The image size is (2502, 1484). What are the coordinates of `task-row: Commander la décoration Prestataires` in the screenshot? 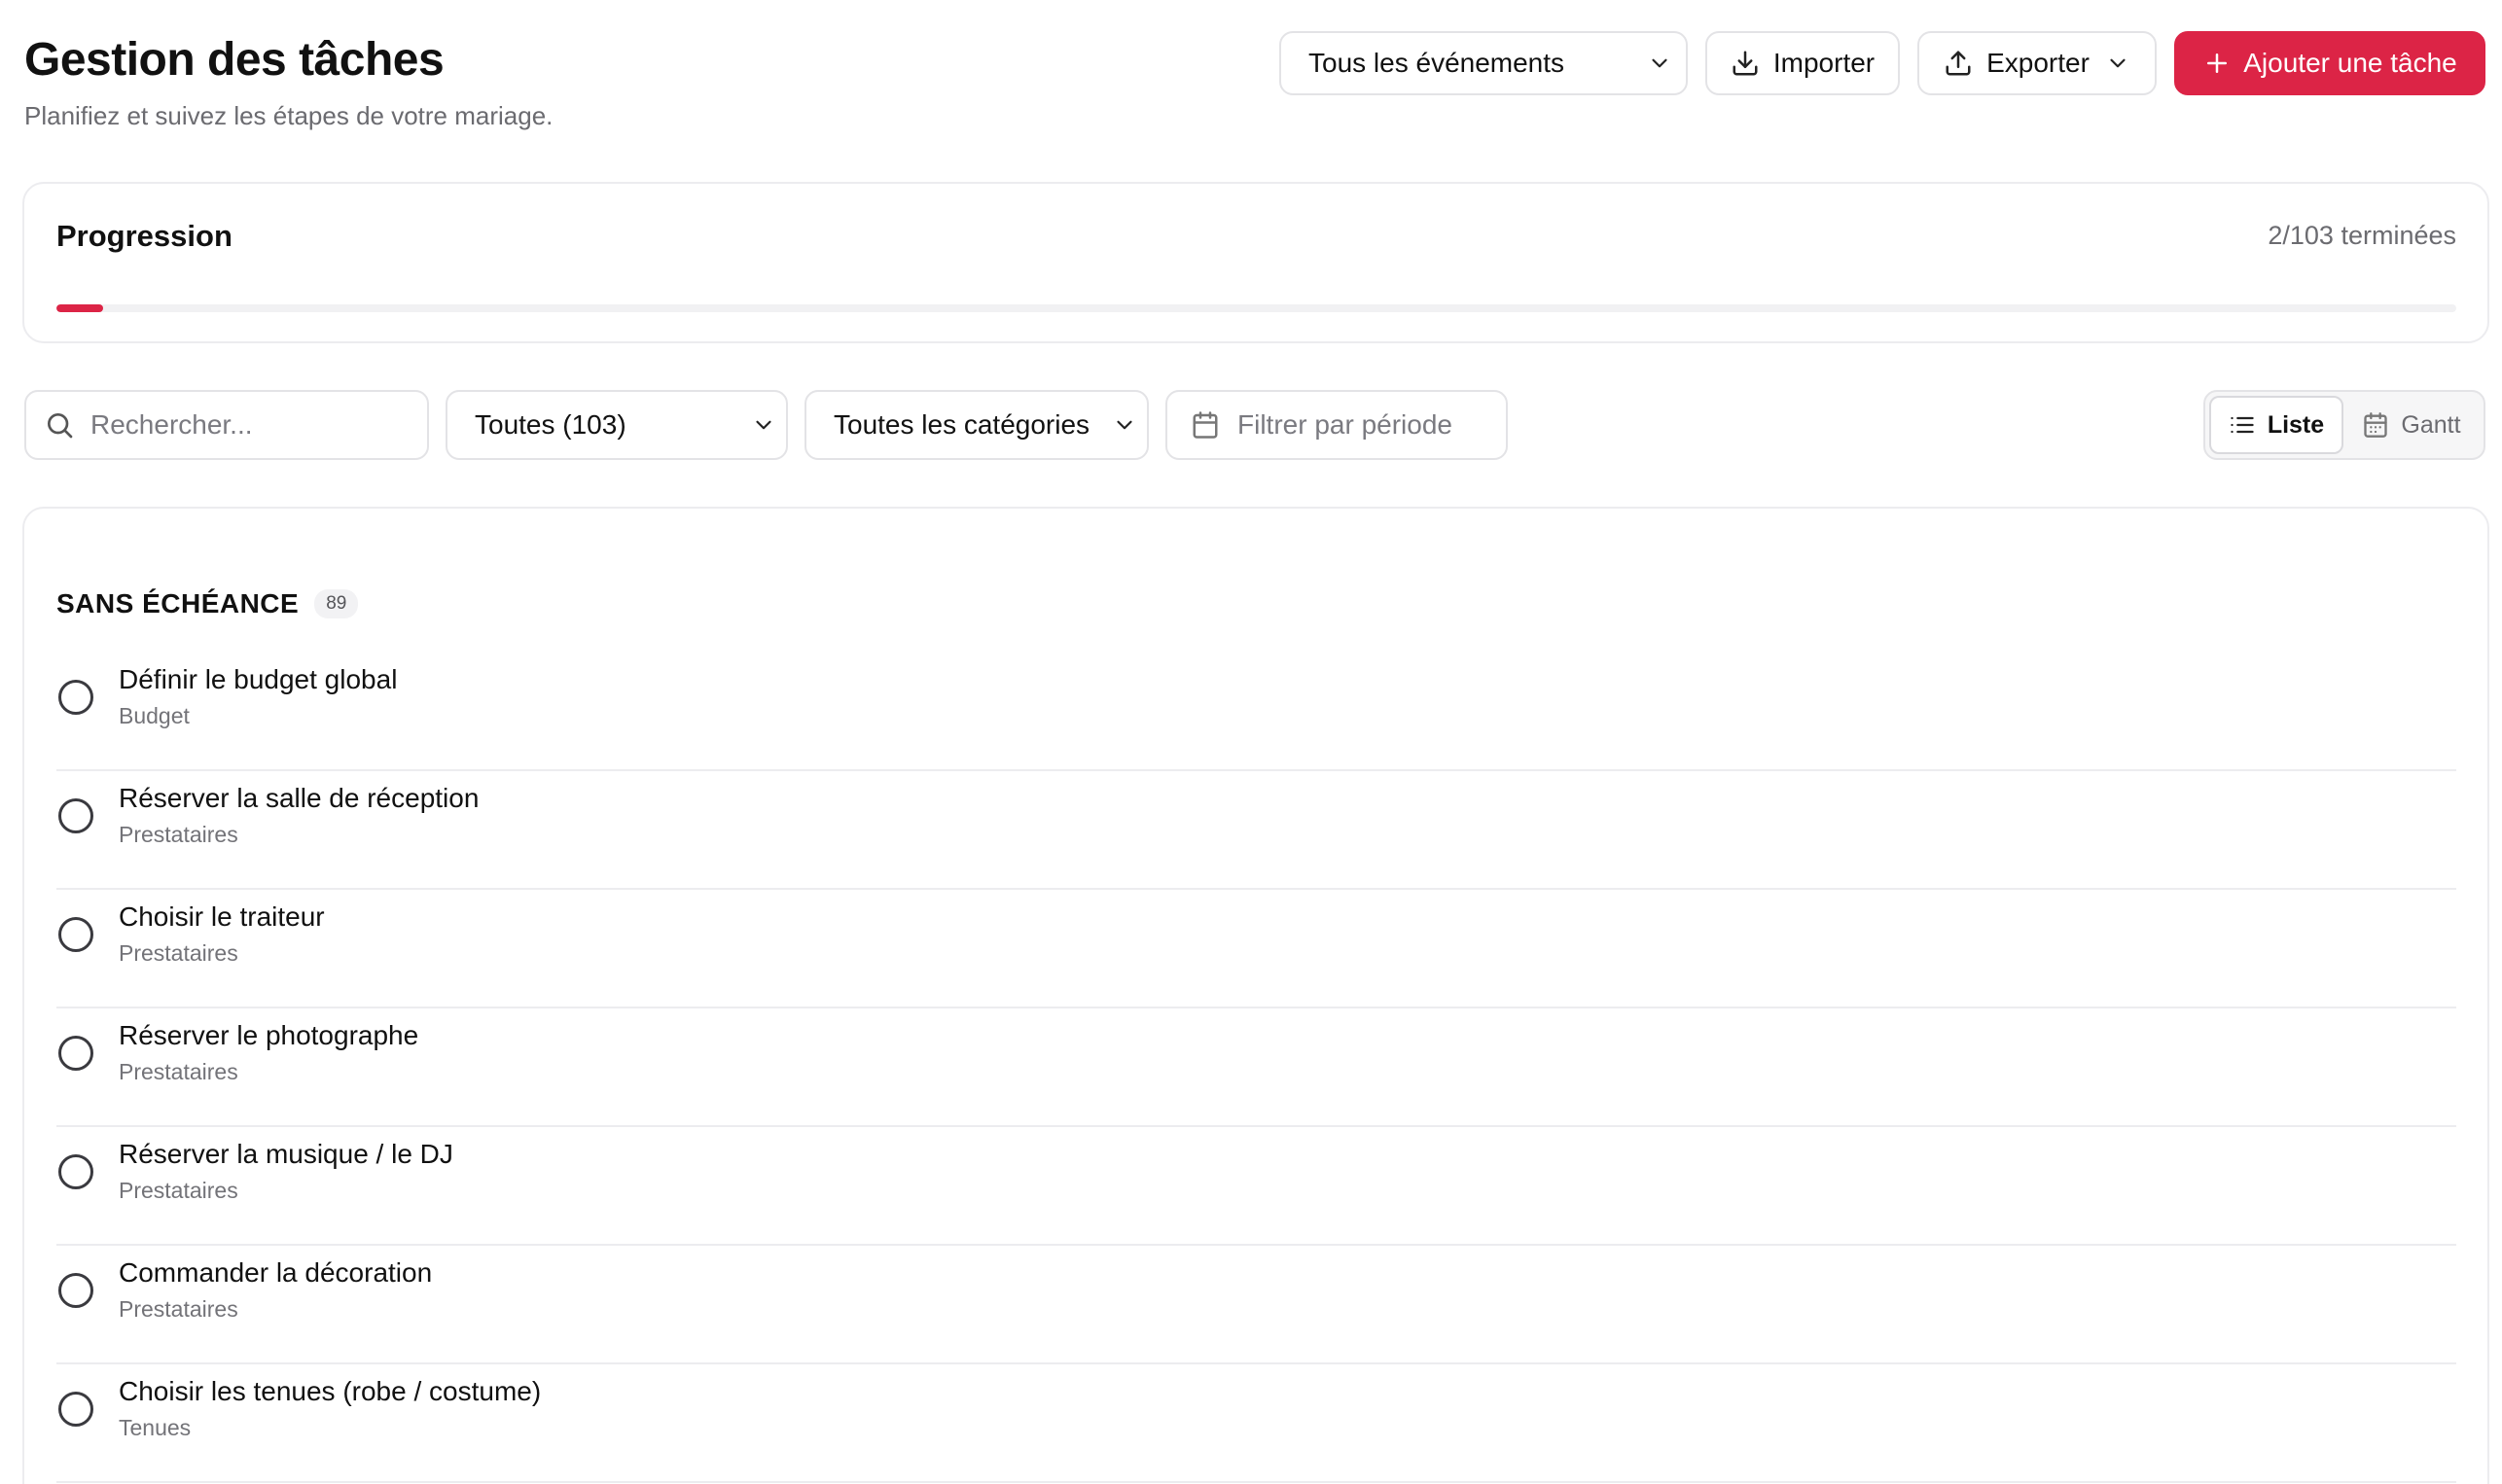 It's located at (1256, 1305).